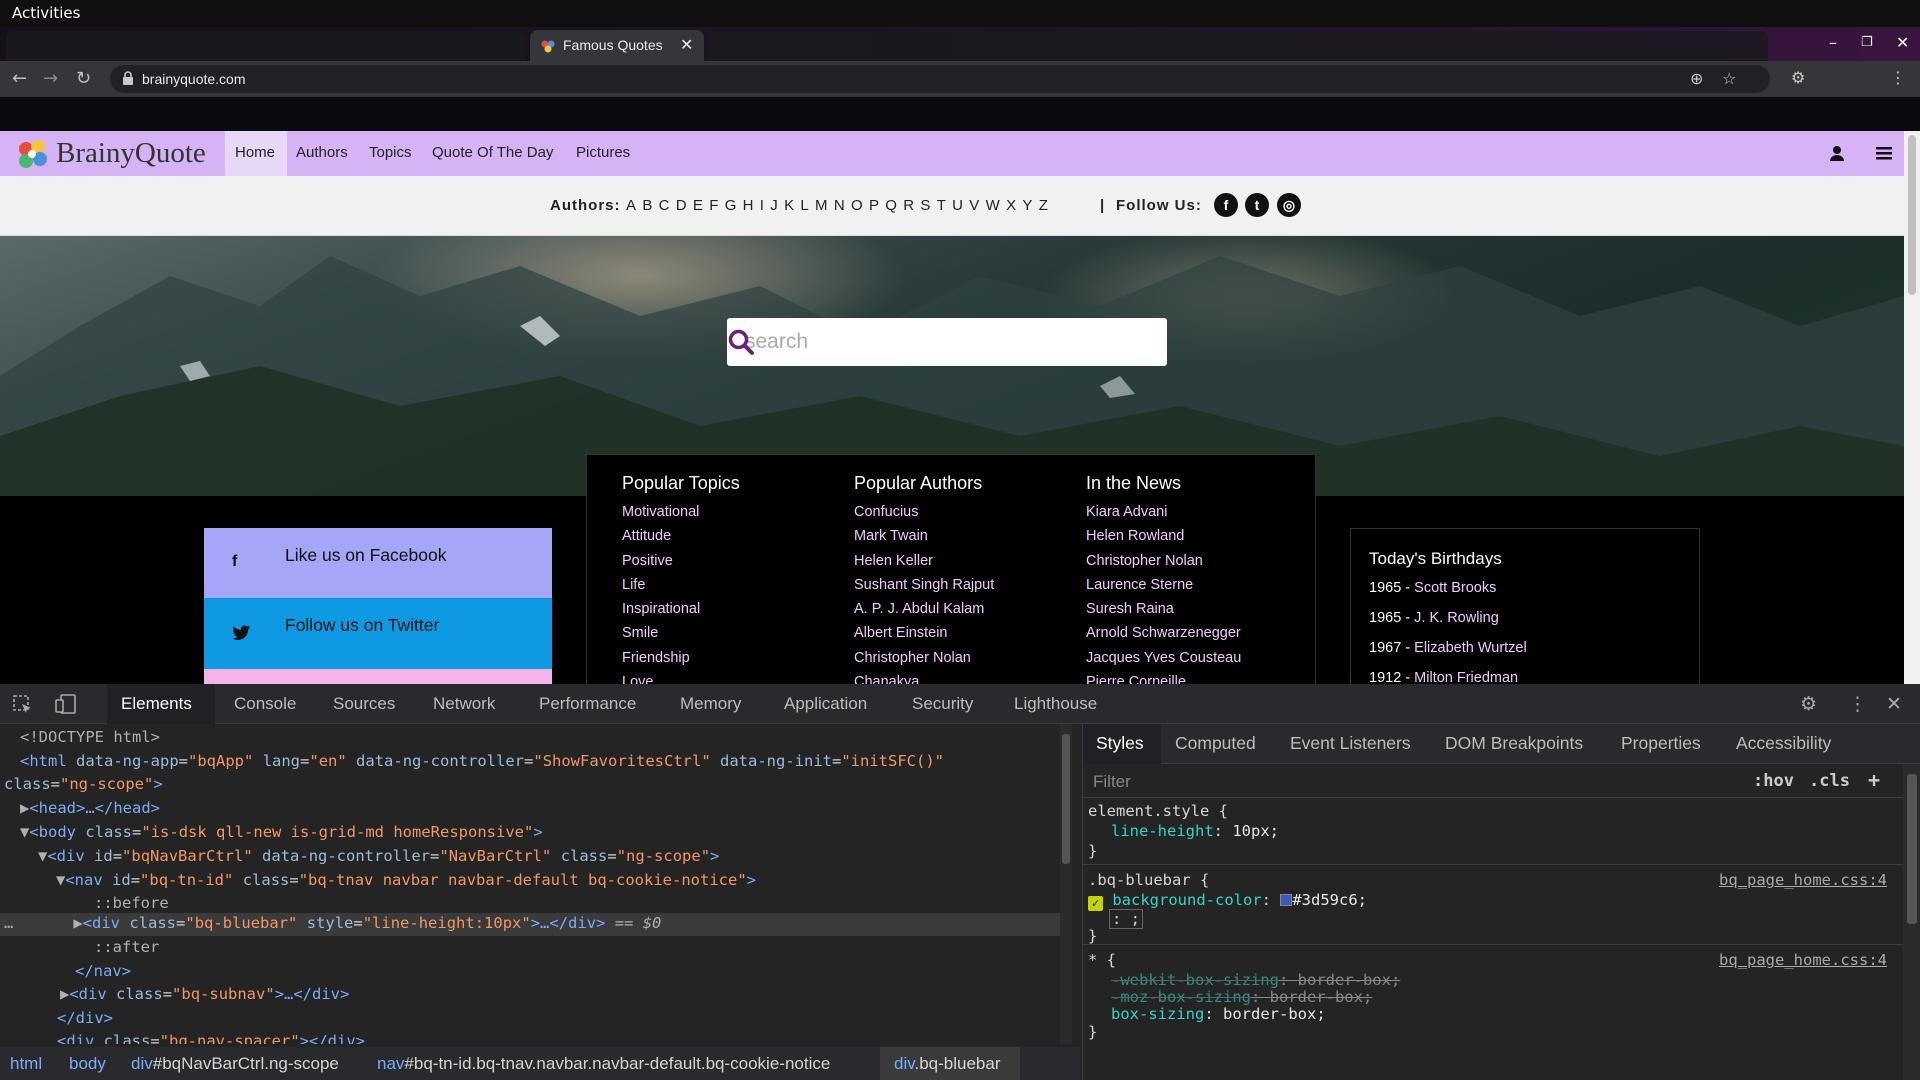 The width and height of the screenshot is (1920, 1080). I want to click on letter-link: R, so click(908, 205).